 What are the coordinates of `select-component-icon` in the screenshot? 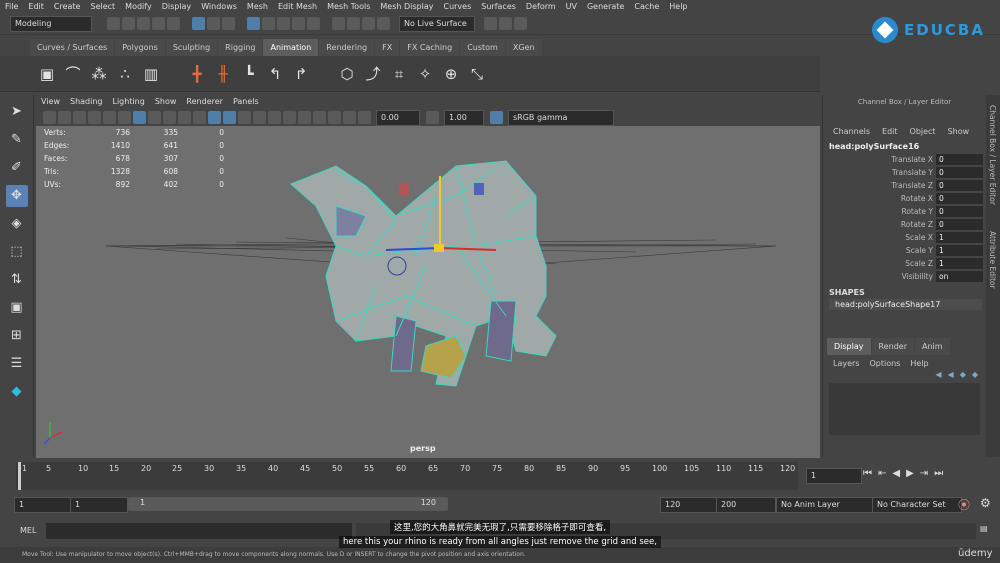 It's located at (228, 23).